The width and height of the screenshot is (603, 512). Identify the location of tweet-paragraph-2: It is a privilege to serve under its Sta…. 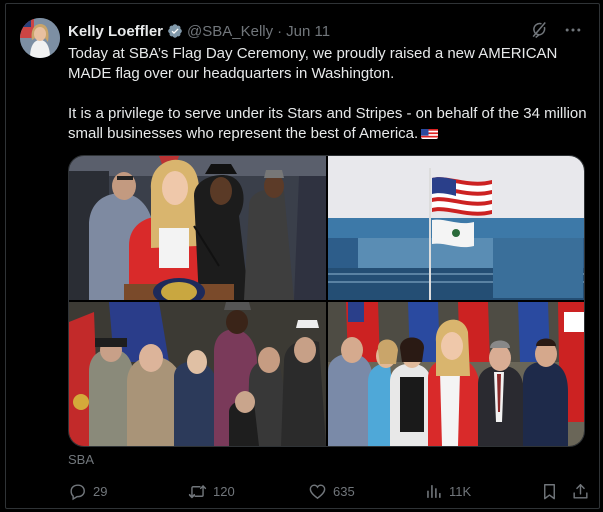
(328, 124).